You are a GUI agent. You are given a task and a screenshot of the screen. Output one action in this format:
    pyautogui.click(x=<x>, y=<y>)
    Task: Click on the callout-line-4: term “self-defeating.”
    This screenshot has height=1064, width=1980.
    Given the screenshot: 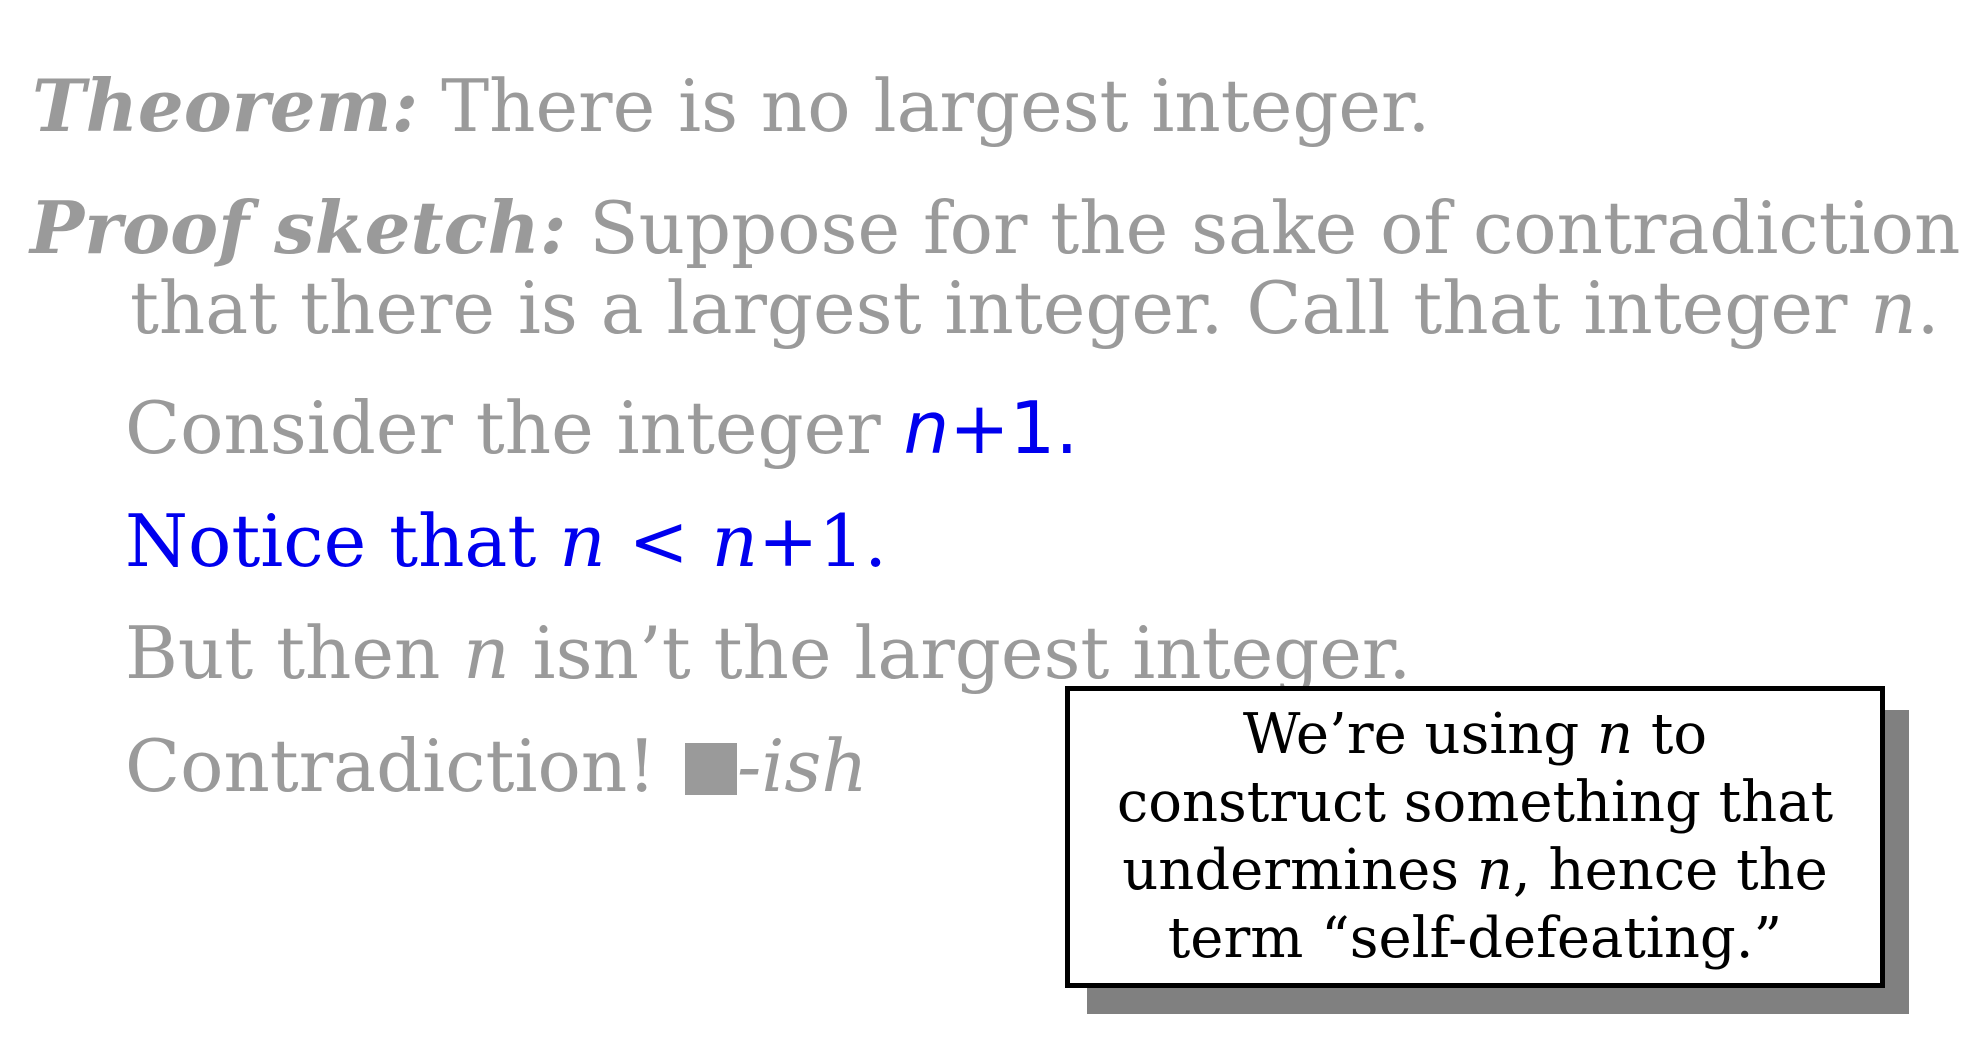 What is the action you would take?
    pyautogui.click(x=1475, y=938)
    